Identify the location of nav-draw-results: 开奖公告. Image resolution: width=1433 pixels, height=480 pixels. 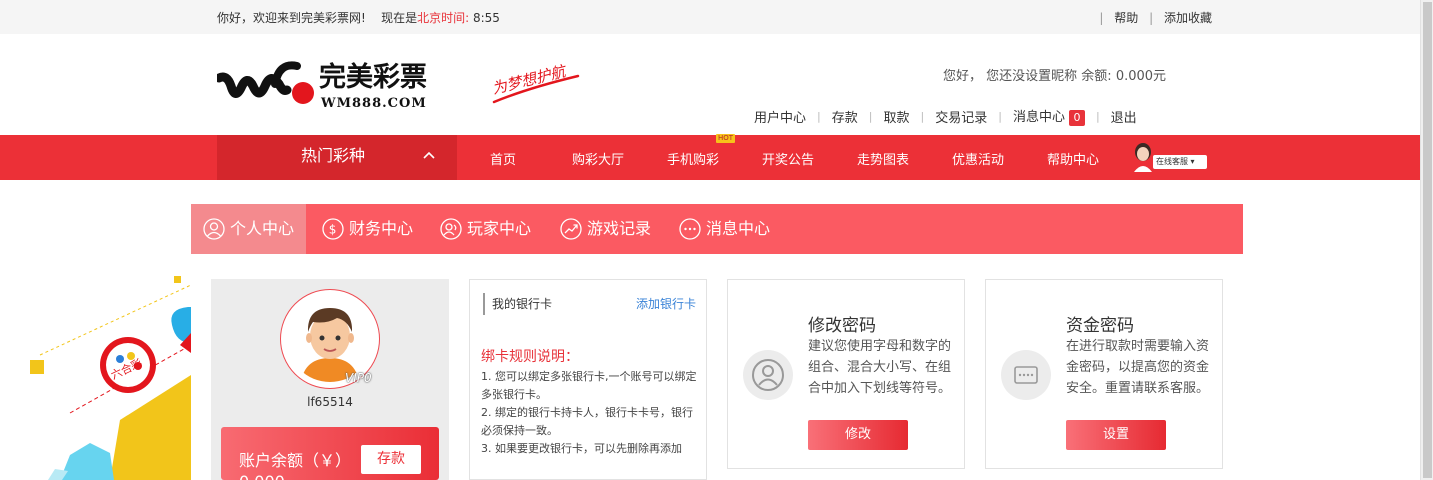
(788, 158).